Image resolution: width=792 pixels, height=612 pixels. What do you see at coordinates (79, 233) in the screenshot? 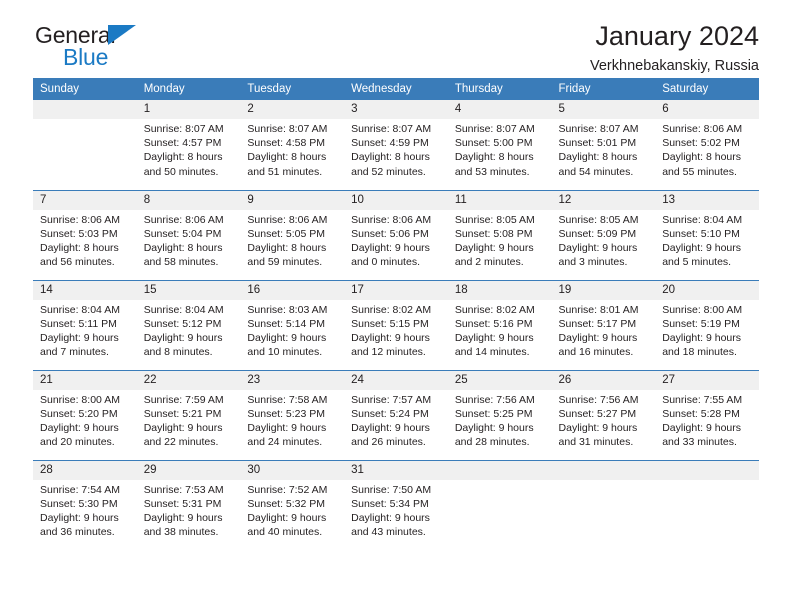
I see `sunset-time: Sunset: 5:03 PM` at bounding box center [79, 233].